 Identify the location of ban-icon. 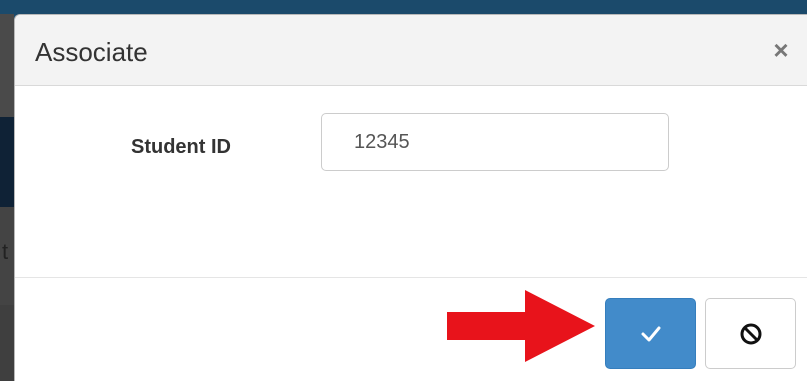
(750, 333).